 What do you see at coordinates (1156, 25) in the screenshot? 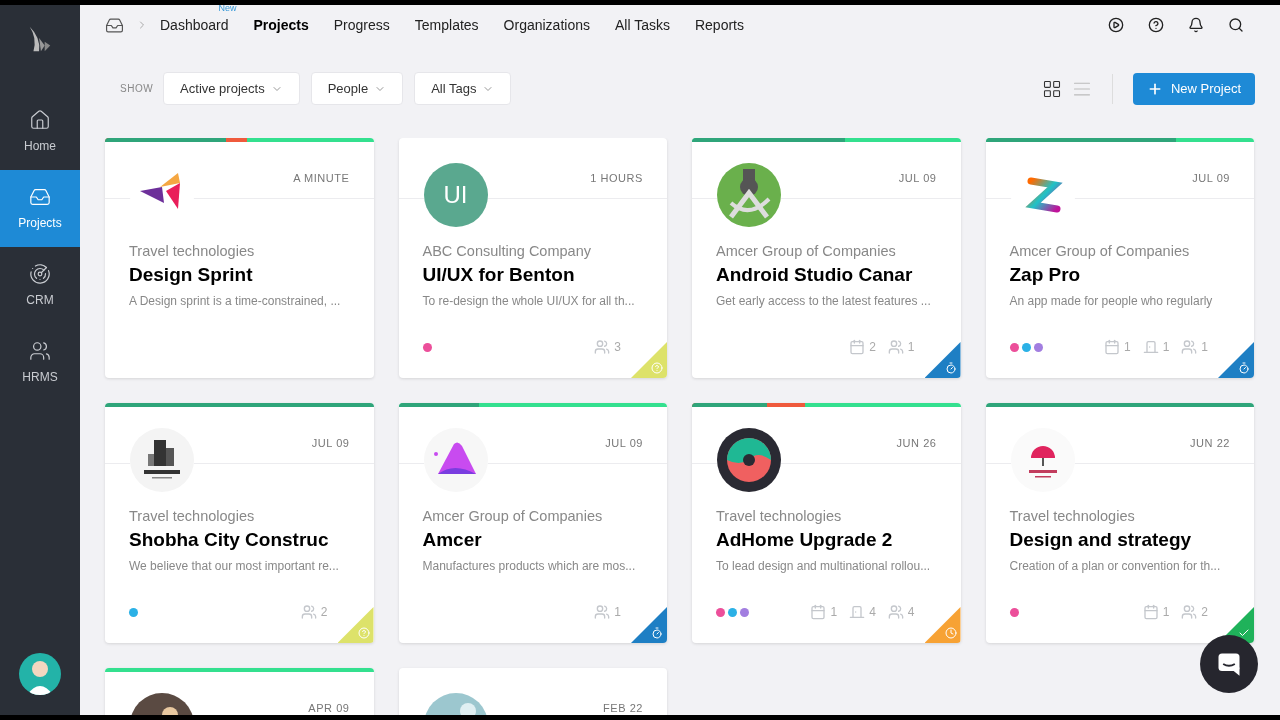
I see `help-icon` at bounding box center [1156, 25].